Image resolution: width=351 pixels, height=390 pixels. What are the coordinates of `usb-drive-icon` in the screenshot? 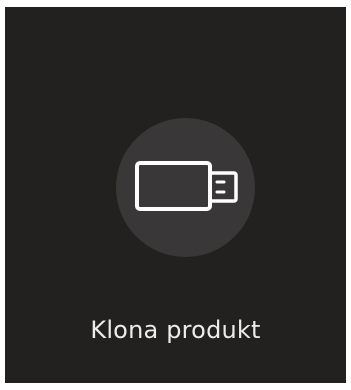 It's located at (186, 186).